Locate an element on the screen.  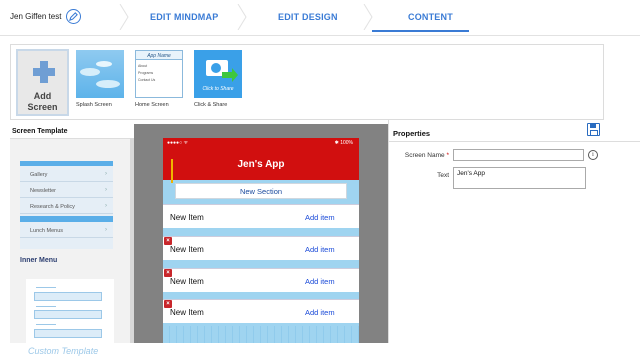
home-screen-thumb: App Name About Programs Contact Us is located at coordinates (159, 74).